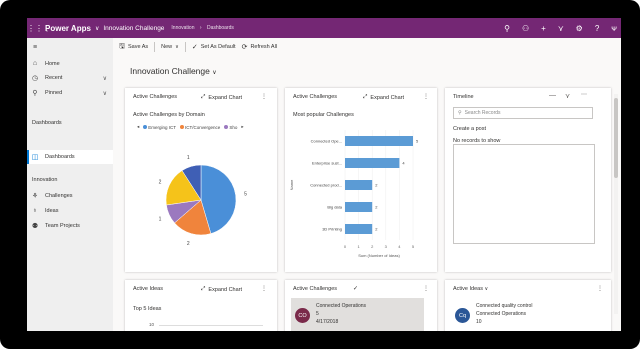 This screenshot has height=349, width=640. Describe the element at coordinates (39, 28) in the screenshot. I see `app-launcher-icon: ⋮⋮⋮` at that location.